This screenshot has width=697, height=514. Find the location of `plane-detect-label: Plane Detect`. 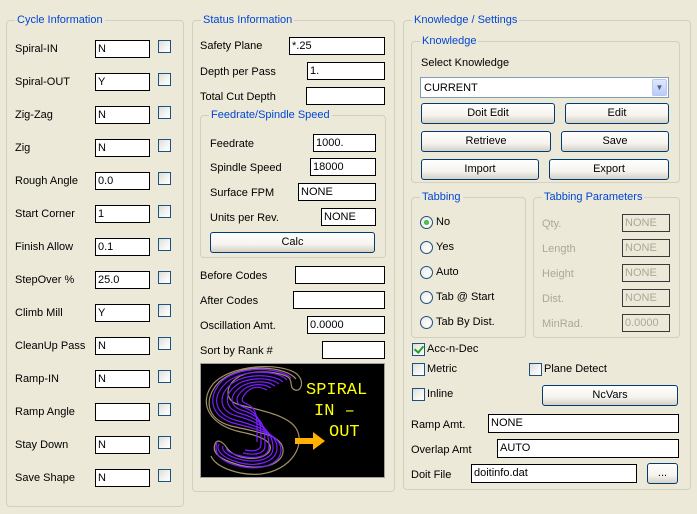

plane-detect-label: Plane Detect is located at coordinates (575, 369).